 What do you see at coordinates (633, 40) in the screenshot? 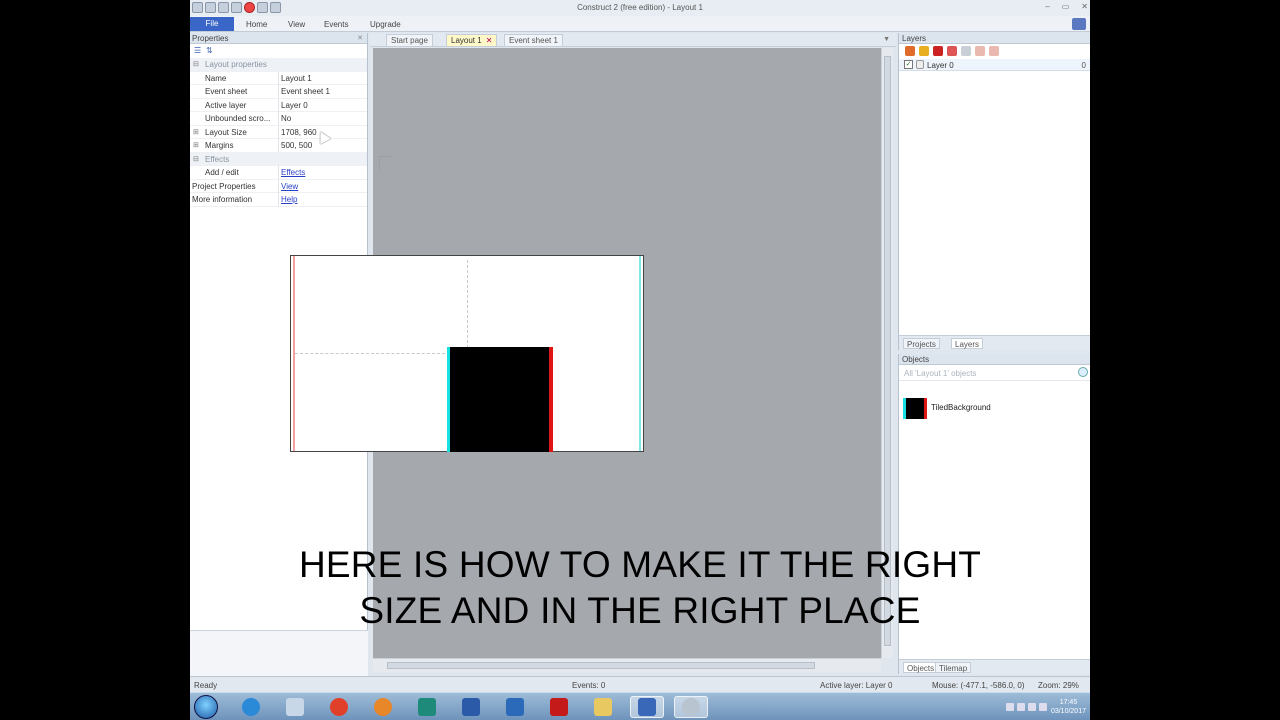
I see `editor-tab-bar: Start page Layout 1 ✕ Event sheet 1 ▼` at bounding box center [633, 40].